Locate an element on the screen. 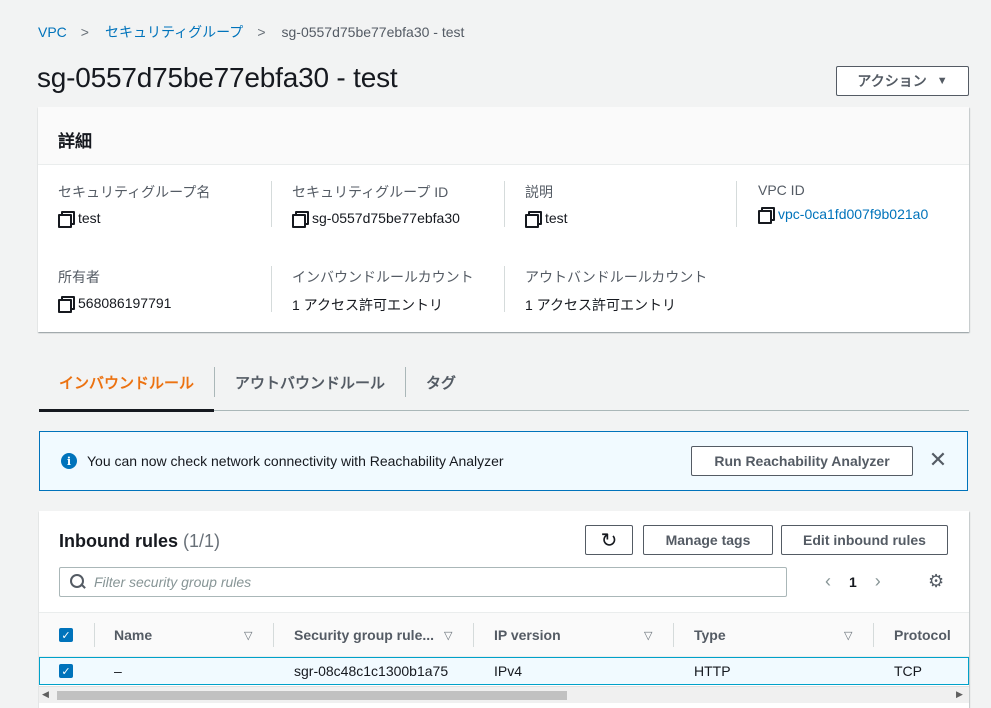  run-reachability-analyzer-button: Run Reachability Analyzer is located at coordinates (802, 461).